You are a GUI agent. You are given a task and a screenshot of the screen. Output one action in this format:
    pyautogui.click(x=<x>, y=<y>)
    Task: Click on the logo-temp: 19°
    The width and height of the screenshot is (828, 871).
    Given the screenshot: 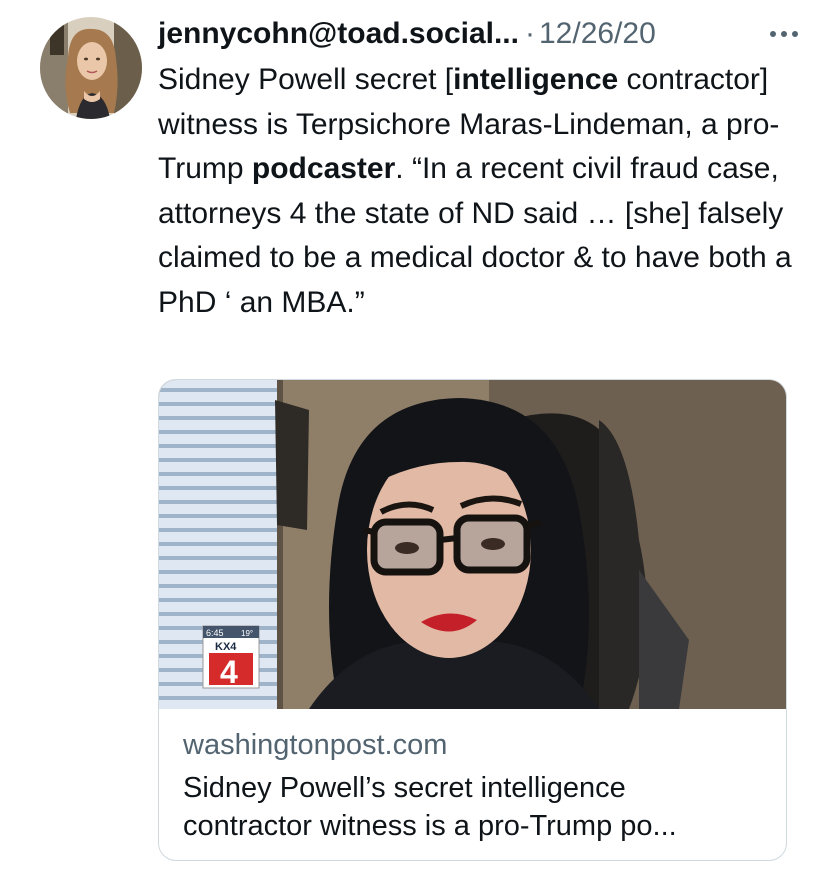 What is the action you would take?
    pyautogui.click(x=247, y=633)
    